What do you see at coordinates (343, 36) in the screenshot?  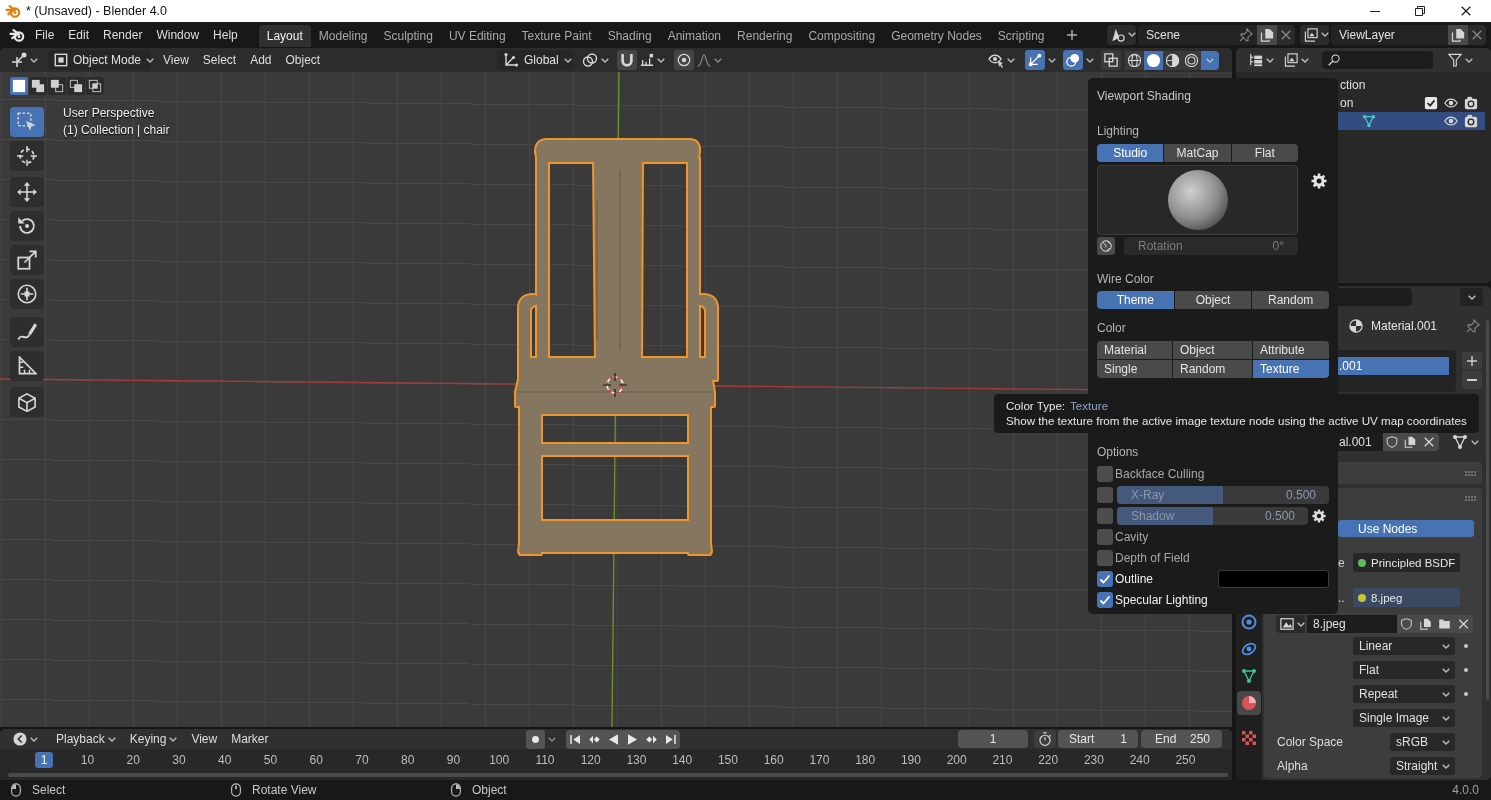 I see `workspace-tab: Modeling` at bounding box center [343, 36].